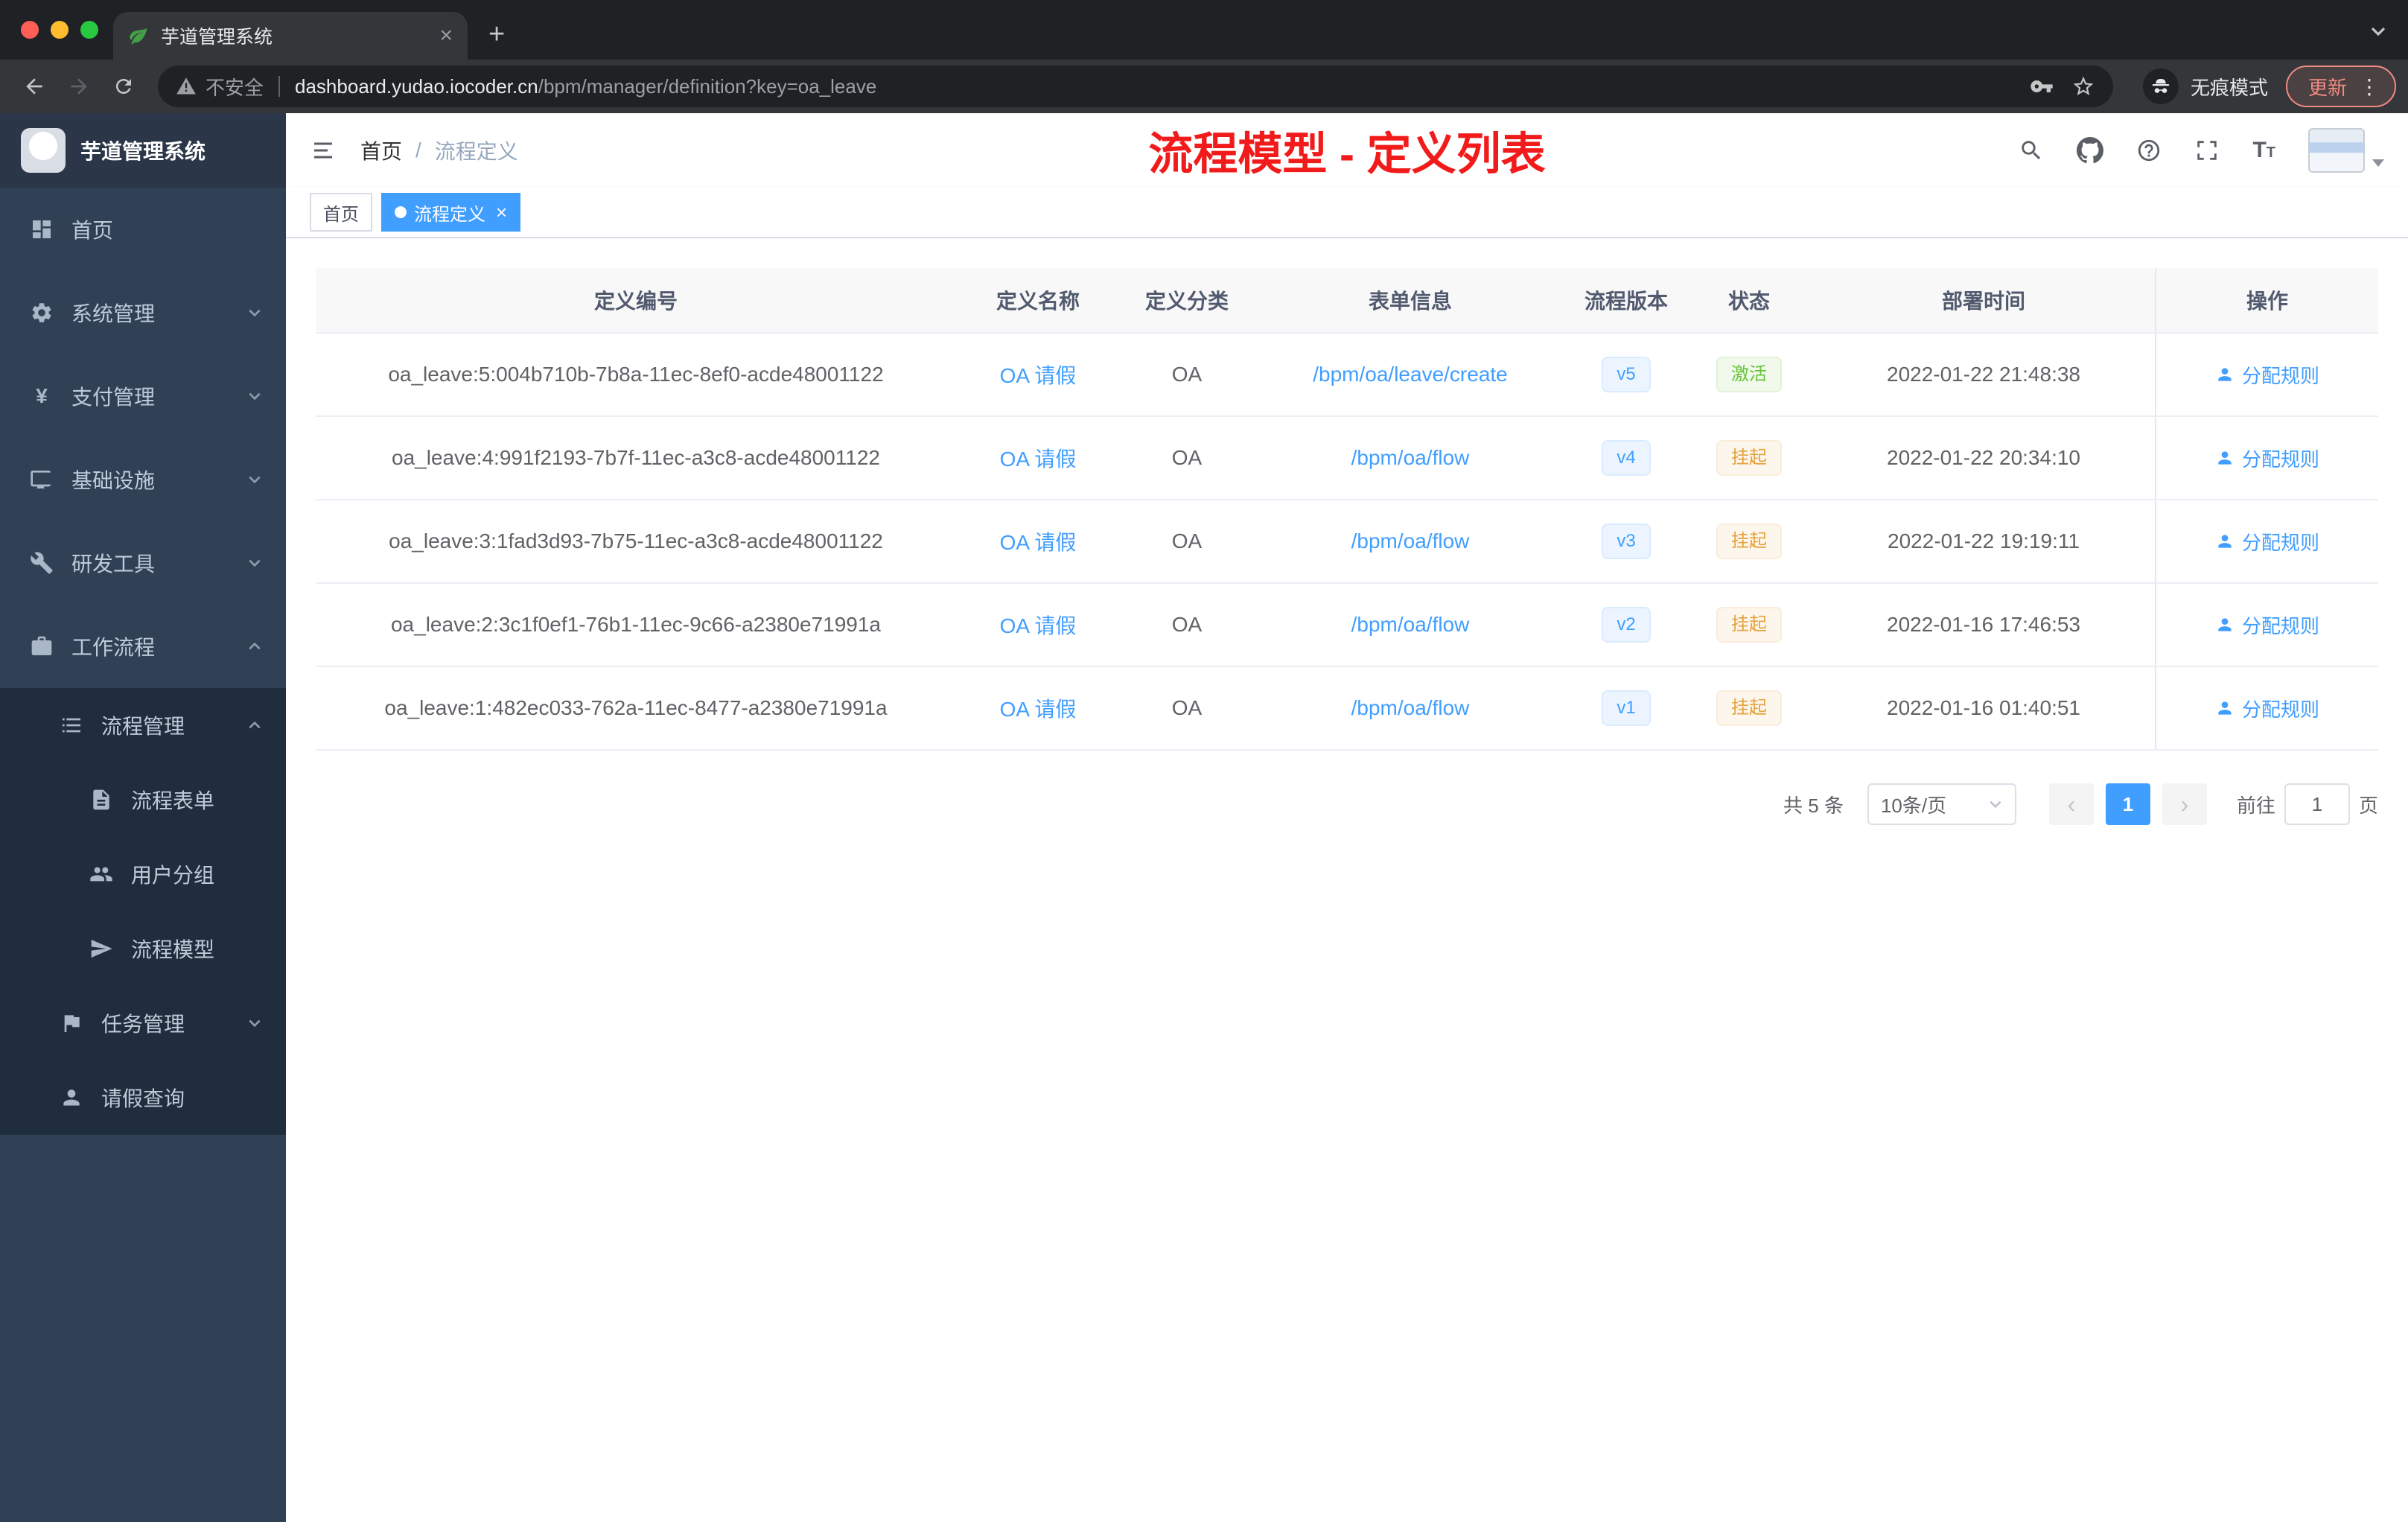 The image size is (2408, 1522). What do you see at coordinates (34, 86) in the screenshot?
I see `back-icon` at bounding box center [34, 86].